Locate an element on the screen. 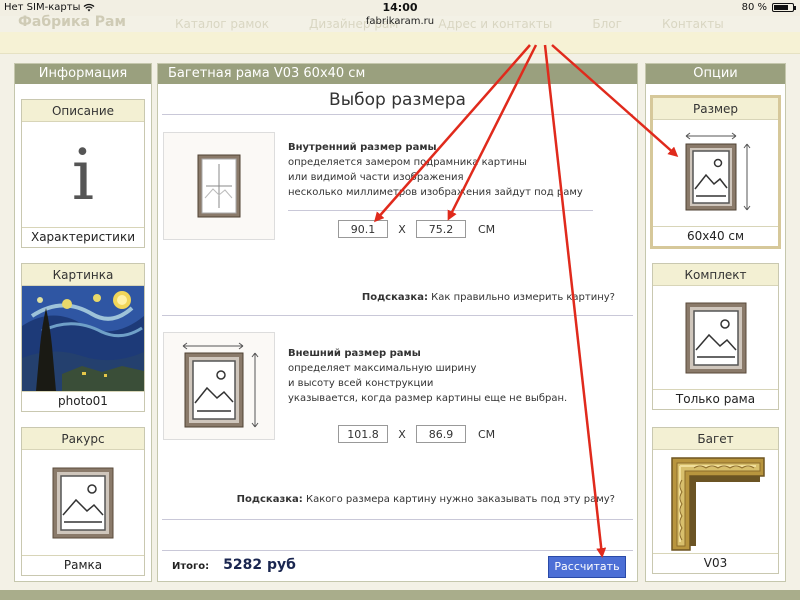  inner-size-line: или видимой части изображения is located at coordinates (376, 177).